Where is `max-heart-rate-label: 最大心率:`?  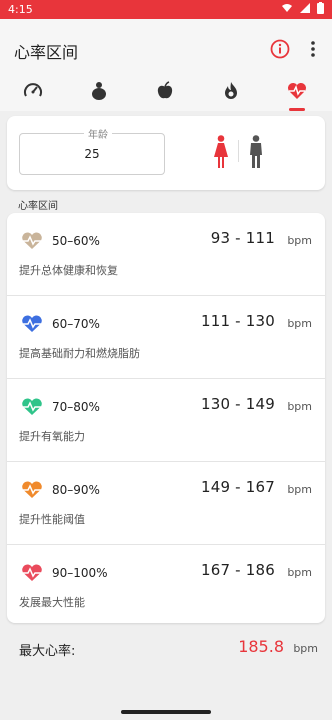 max-heart-rate-label: 最大心率: is located at coordinates (47, 651).